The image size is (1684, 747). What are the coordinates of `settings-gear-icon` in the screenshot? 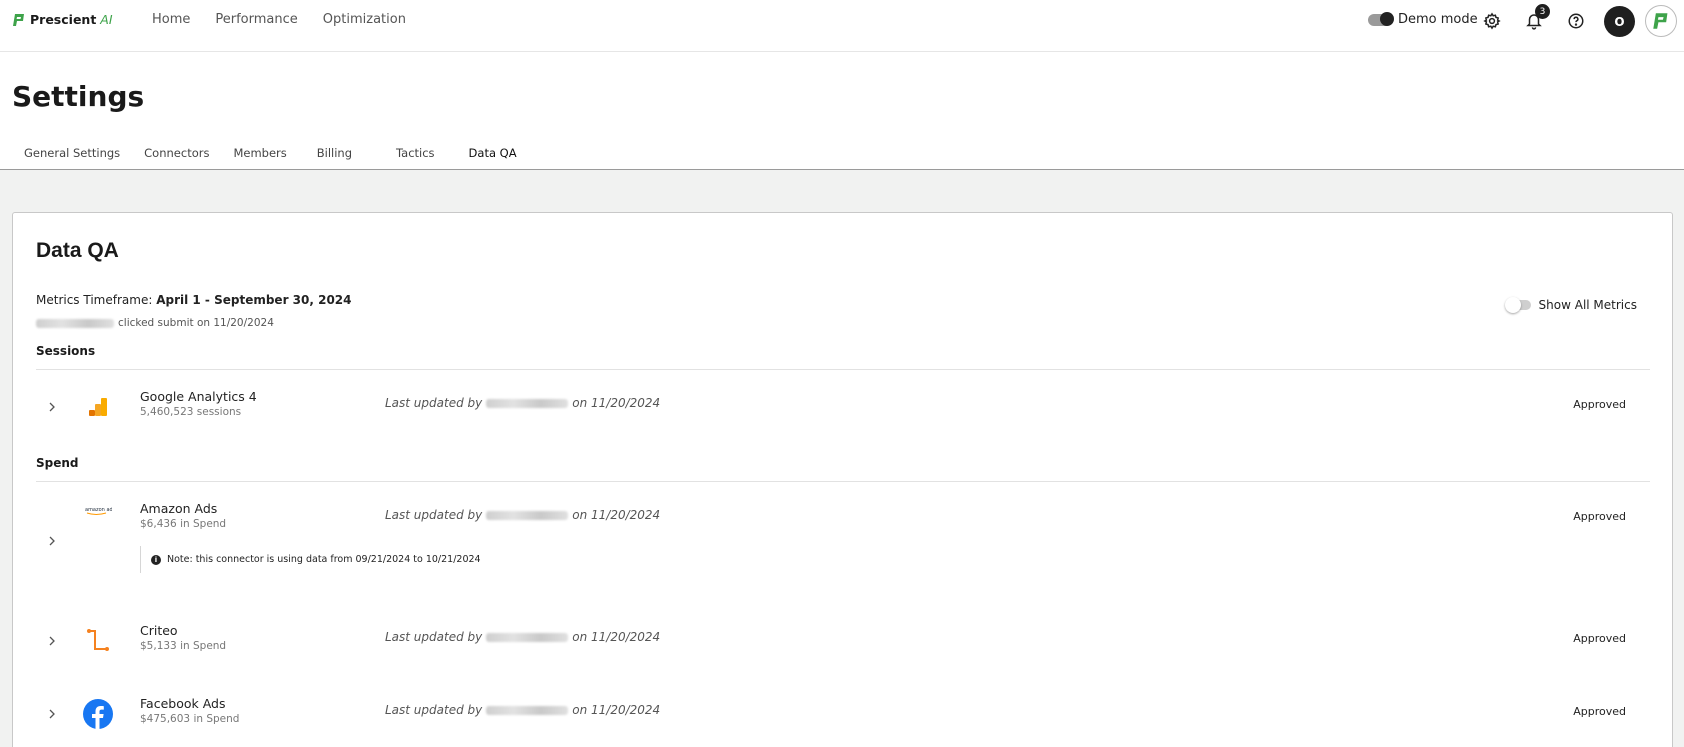 It's located at (1492, 21).